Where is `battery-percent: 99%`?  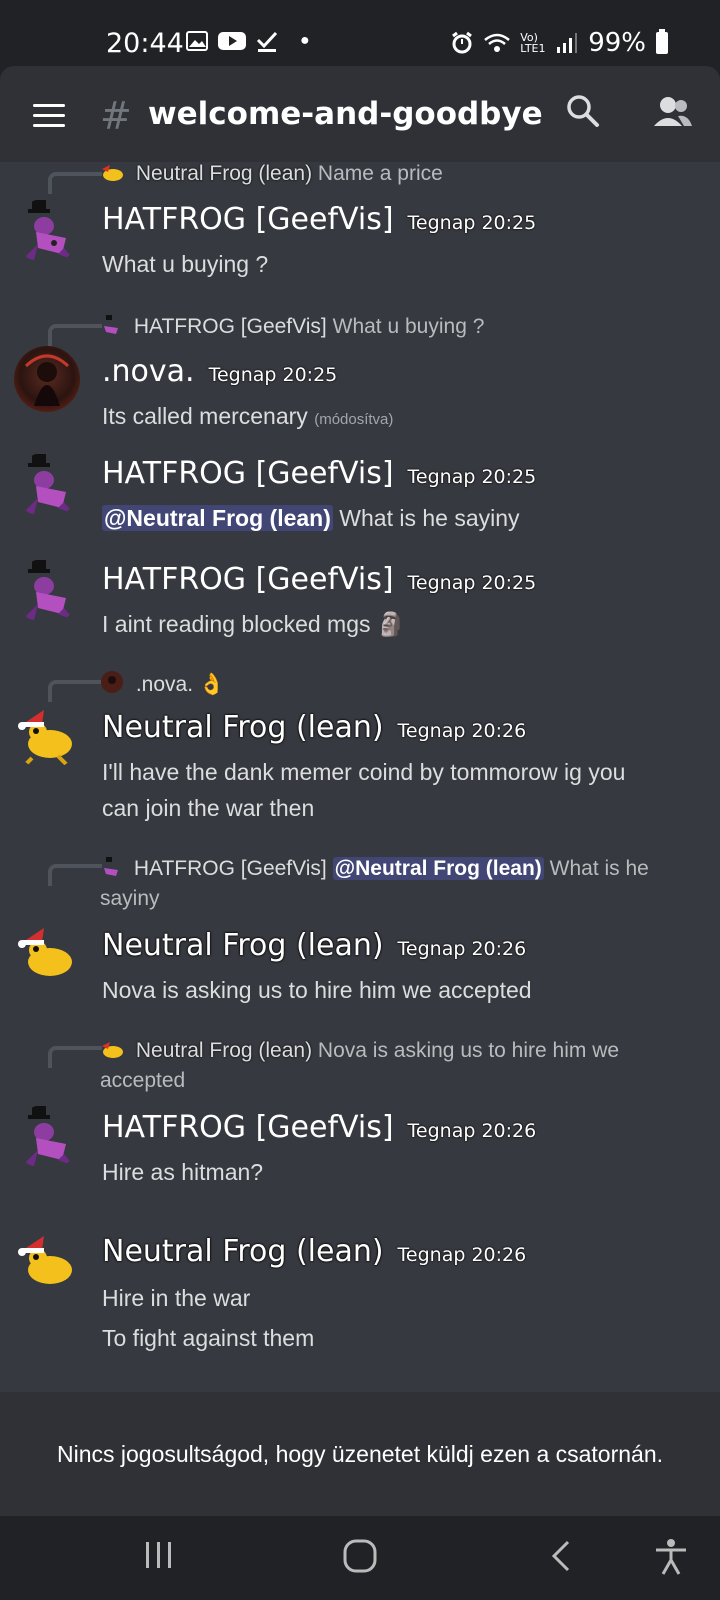 battery-percent: 99% is located at coordinates (617, 43).